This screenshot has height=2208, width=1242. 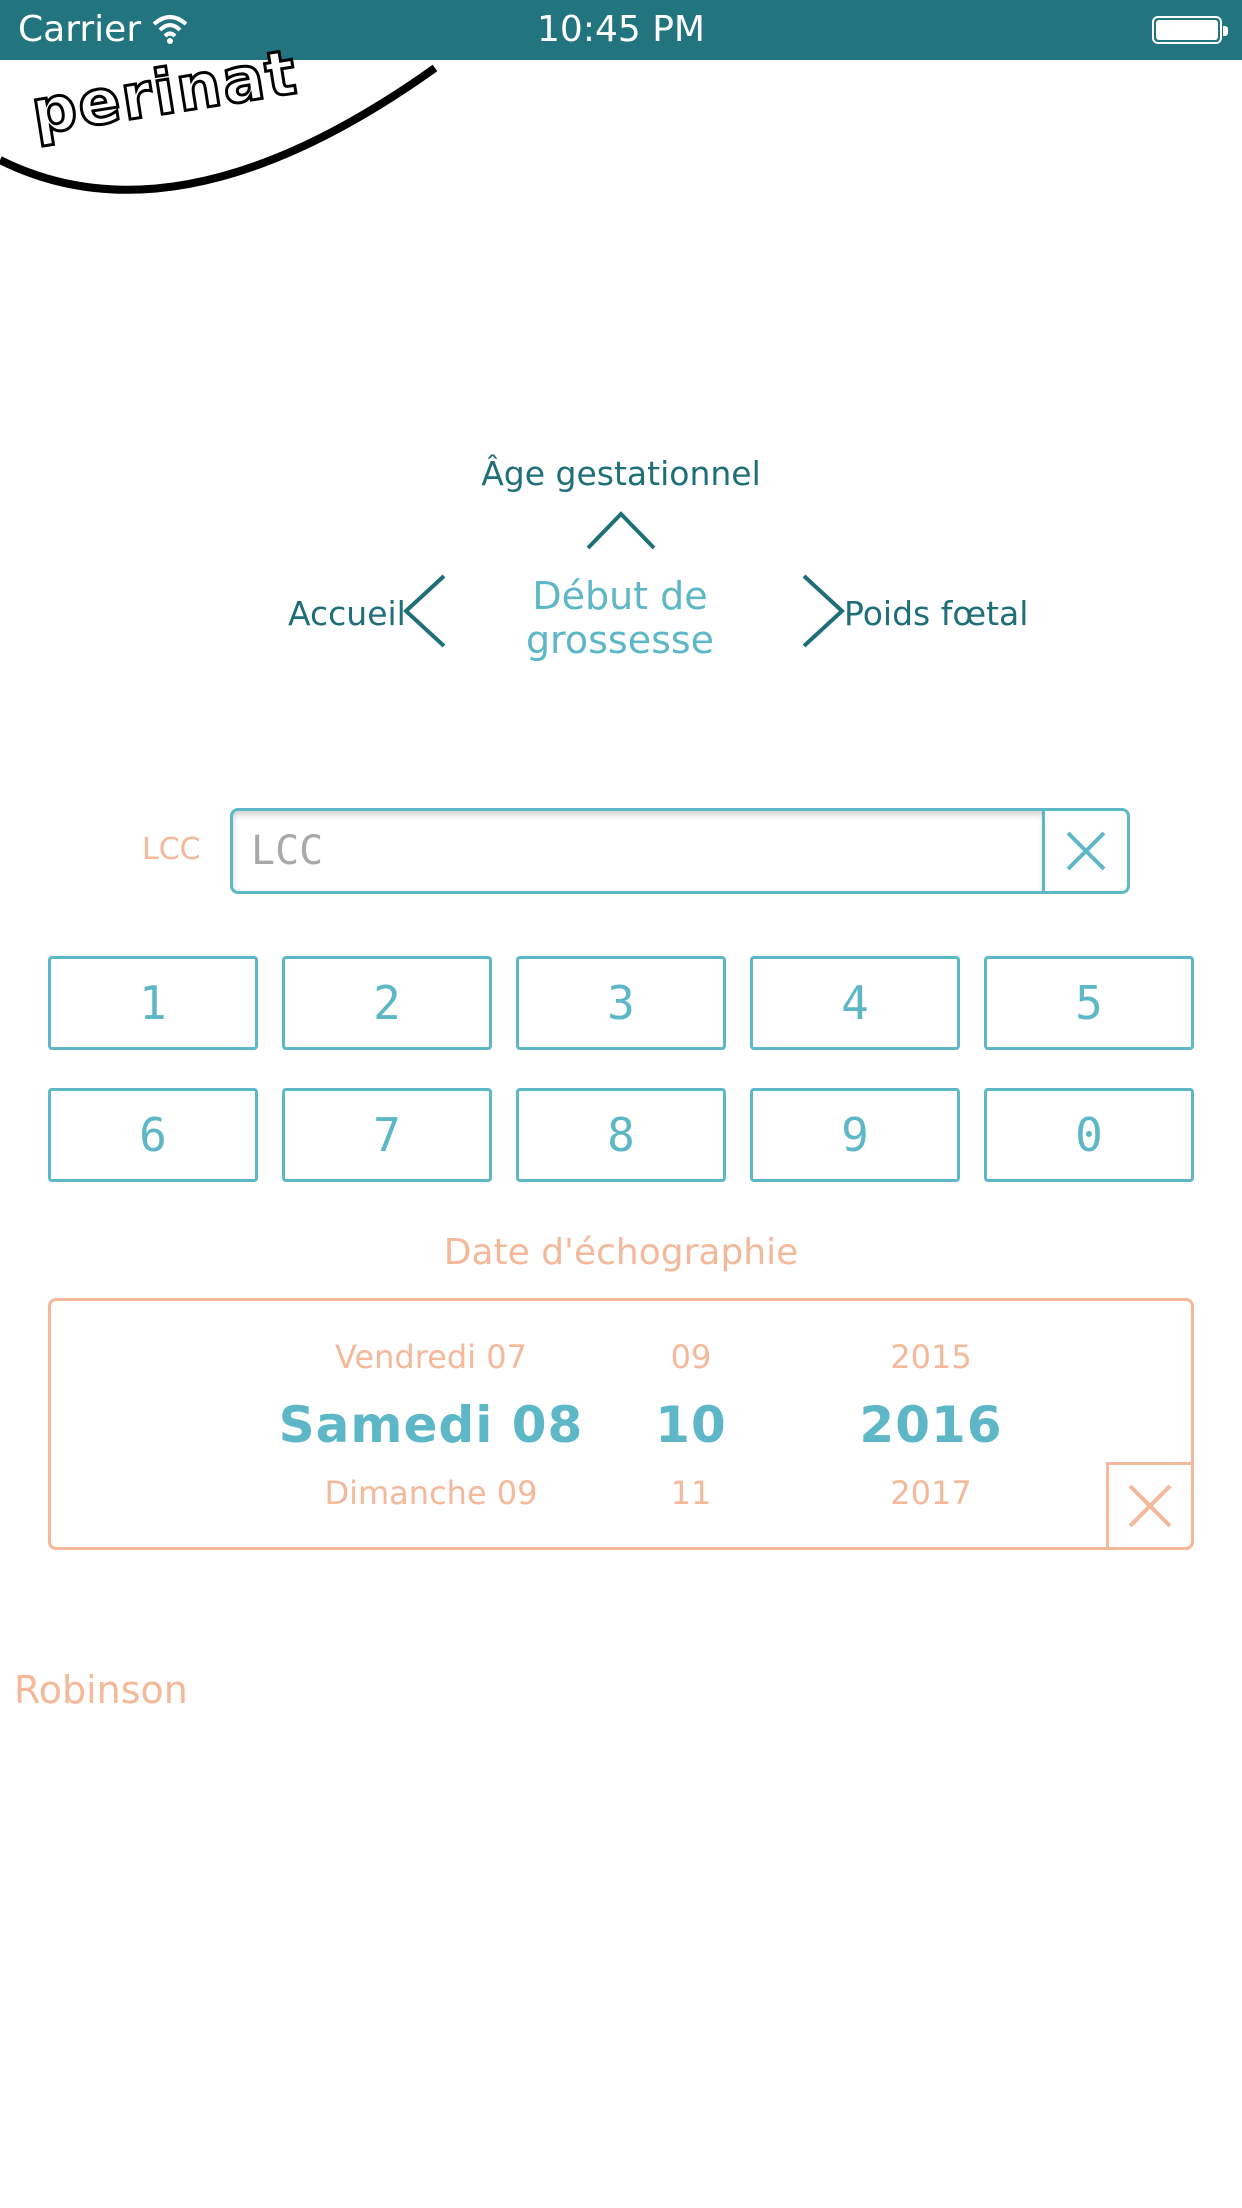 I want to click on picker-day-column: Vendredi 07 Samedi 08 Dimanche 09, so click(x=431, y=1425).